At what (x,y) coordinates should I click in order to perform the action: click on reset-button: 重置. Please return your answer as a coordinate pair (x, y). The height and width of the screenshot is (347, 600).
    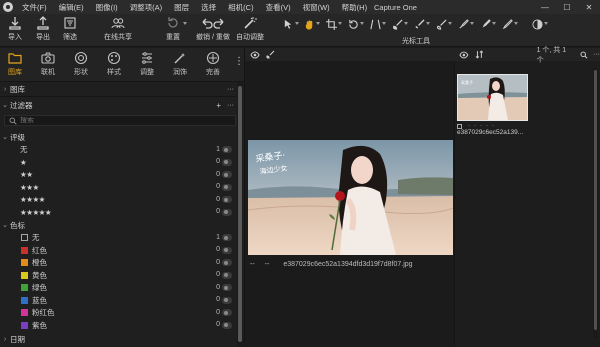
    Looking at the image, I should click on (173, 29).